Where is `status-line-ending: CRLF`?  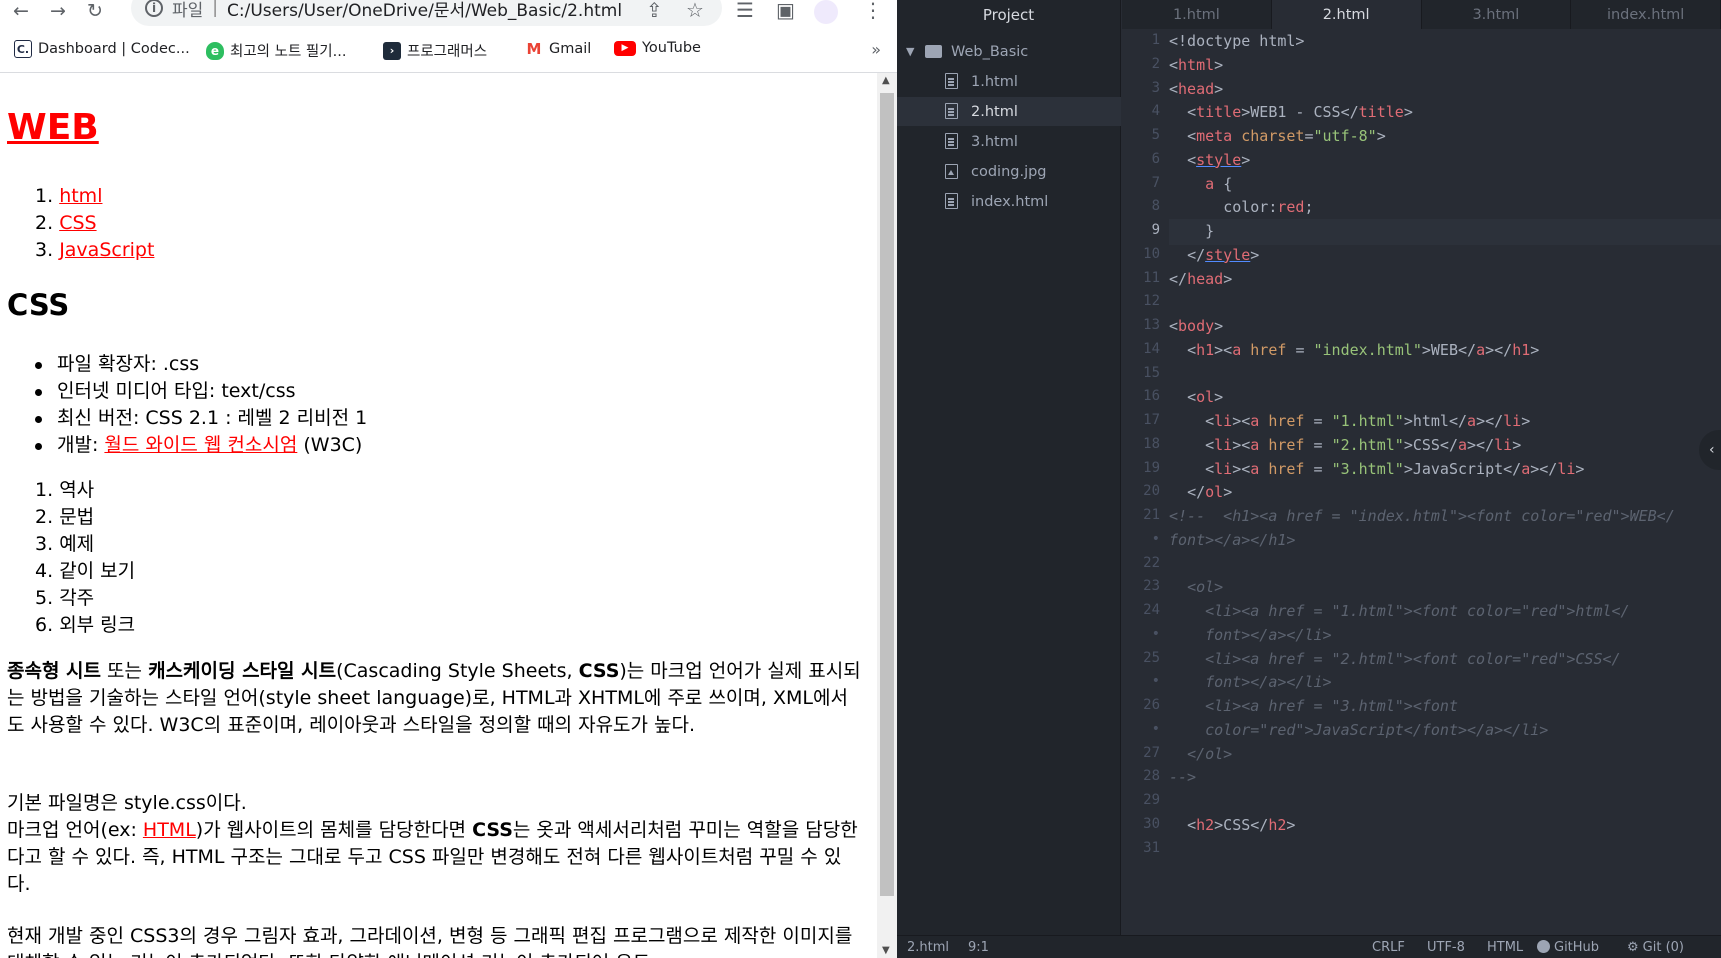 status-line-ending: CRLF is located at coordinates (1388, 947).